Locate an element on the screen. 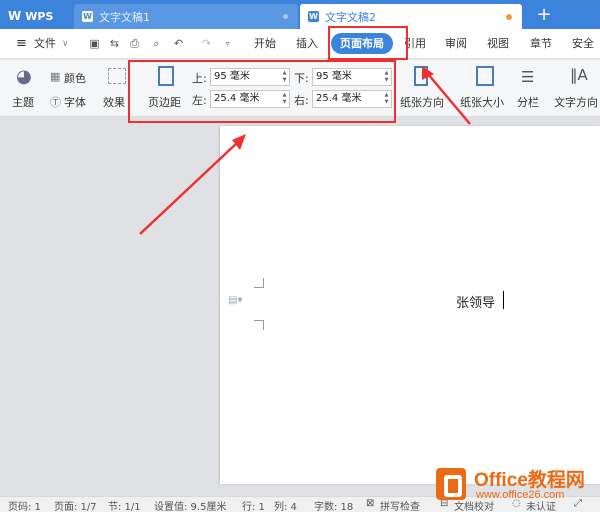 Image resolution: width=600 pixels, height=512 pixels. watermark: Office教程网 www.office26.com is located at coordinates (516, 484).